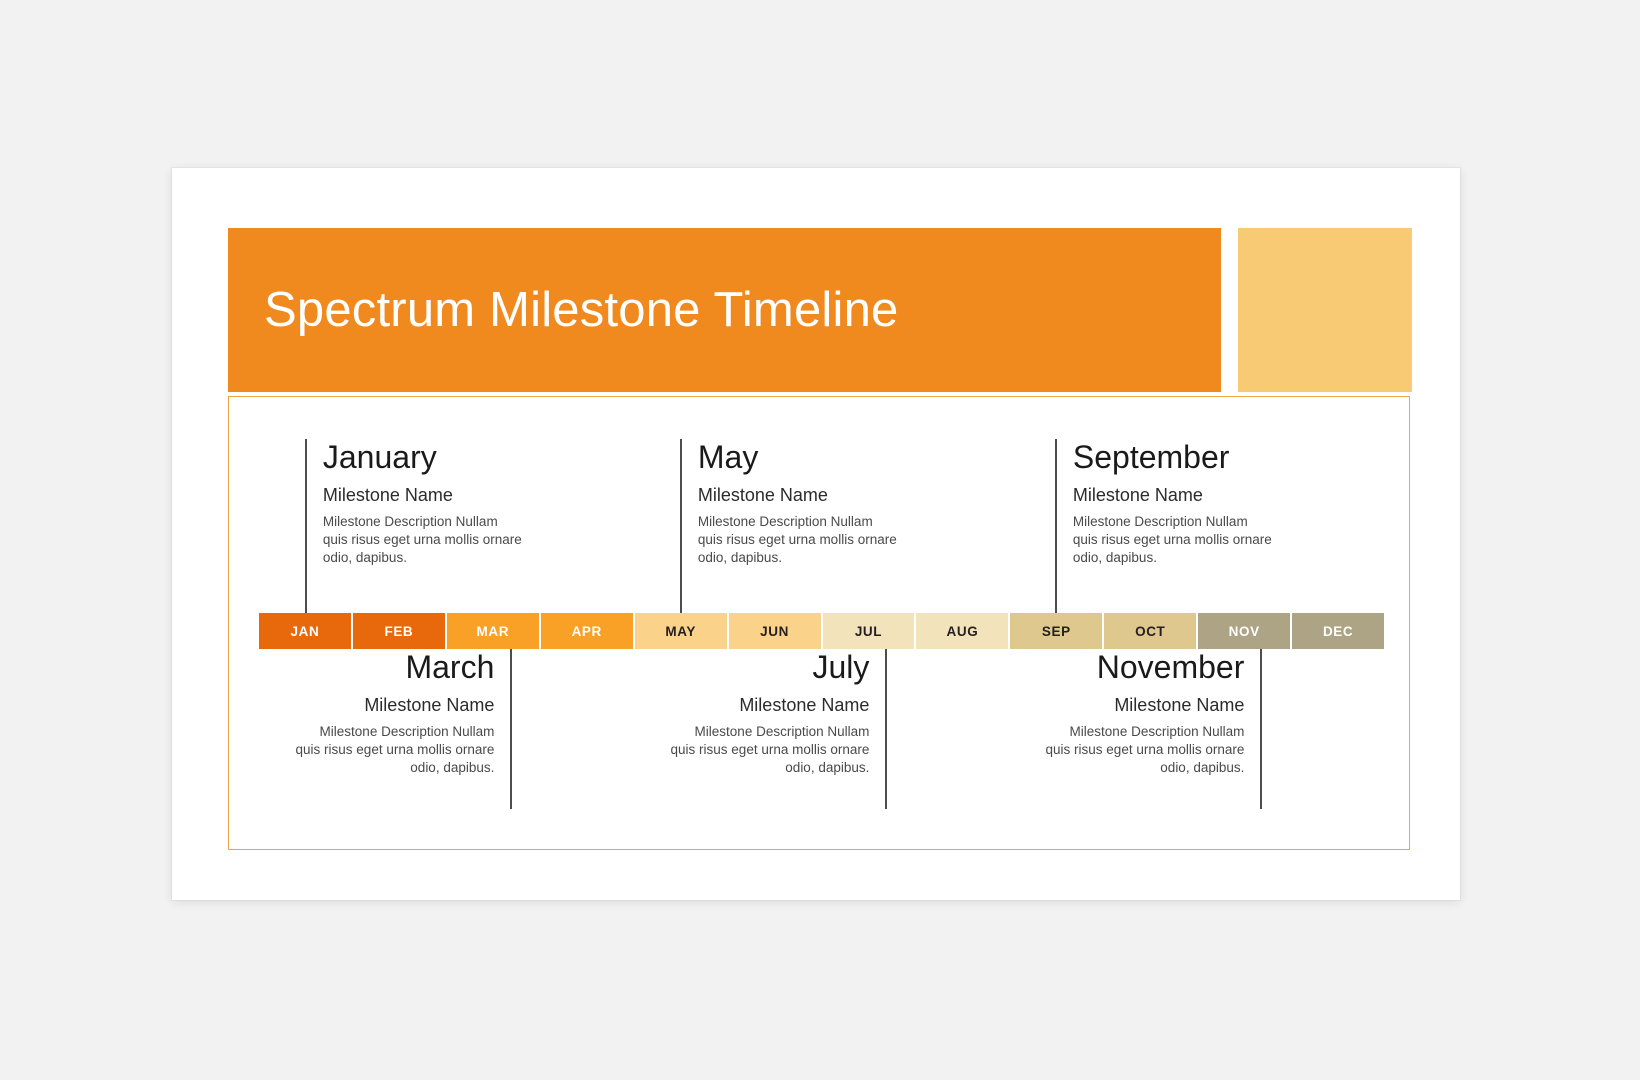 The height and width of the screenshot is (1080, 1640). I want to click on milestone-month-heading: May, so click(728, 457).